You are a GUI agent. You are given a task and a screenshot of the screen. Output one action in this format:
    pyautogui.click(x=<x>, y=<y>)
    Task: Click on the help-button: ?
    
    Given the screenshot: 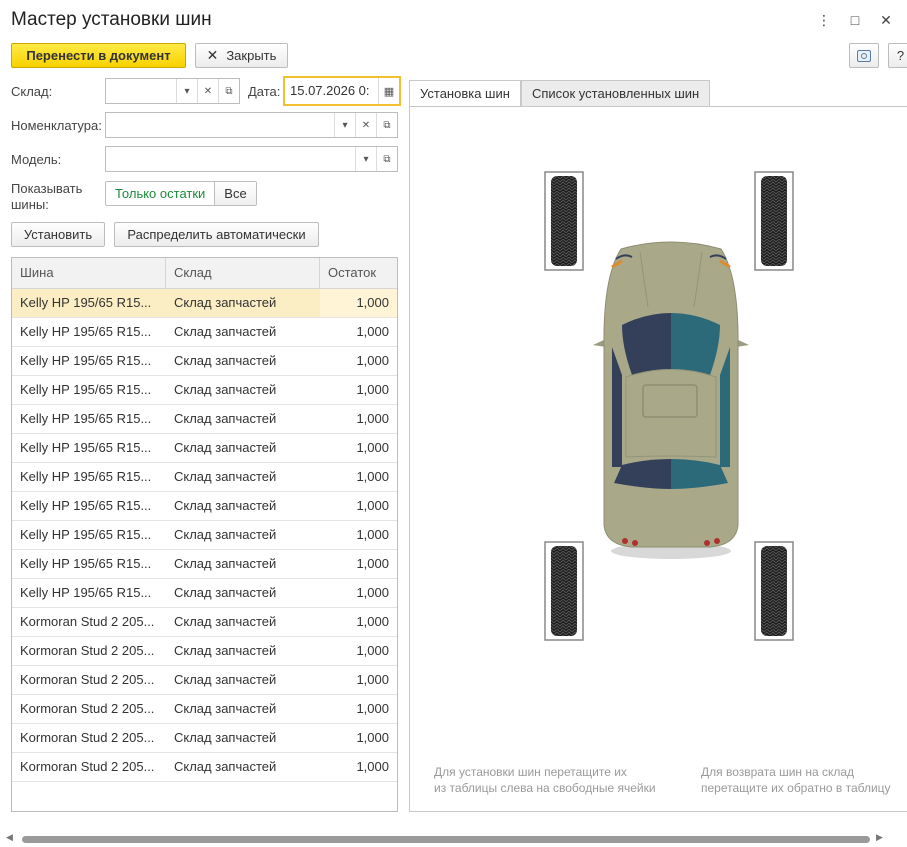 What is the action you would take?
    pyautogui.click(x=897, y=55)
    